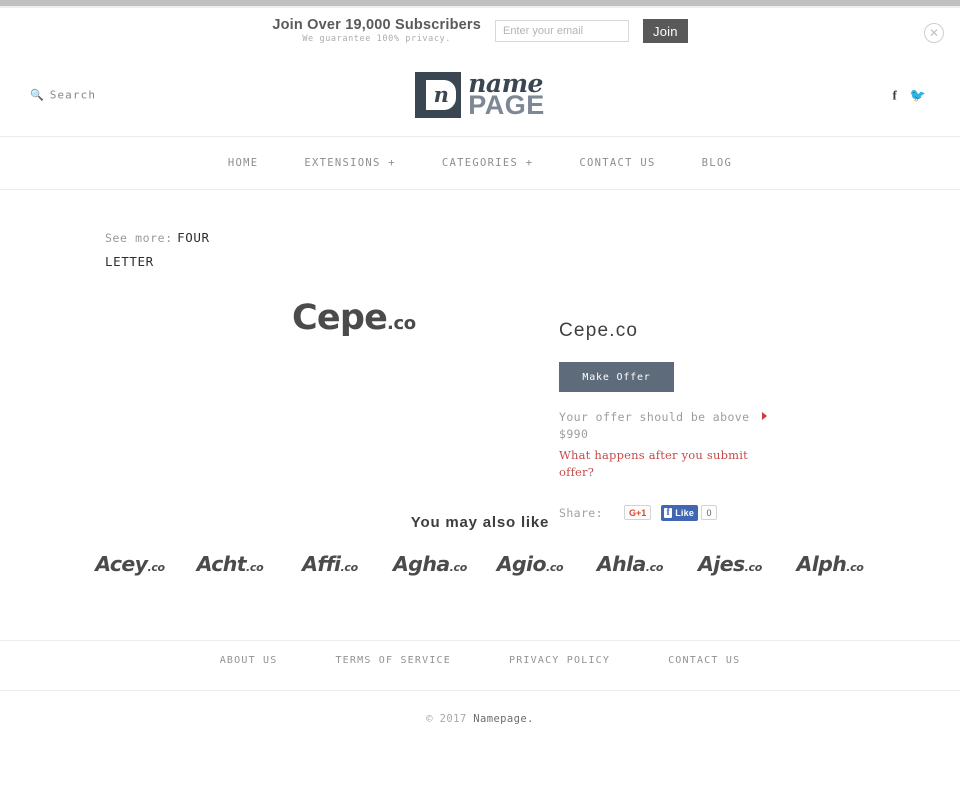  I want to click on footer-divider-bottom, so click(480, 690).